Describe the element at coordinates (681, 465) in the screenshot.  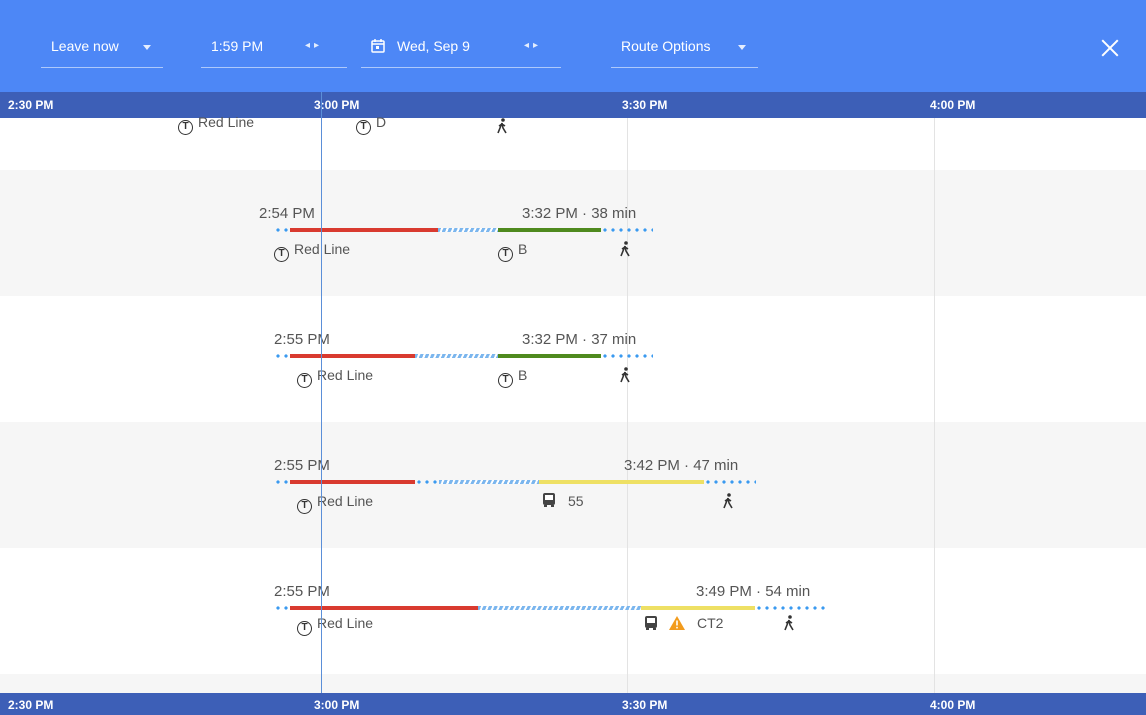
I see `arrival-summary: 3:42 PM · 47 min` at that location.